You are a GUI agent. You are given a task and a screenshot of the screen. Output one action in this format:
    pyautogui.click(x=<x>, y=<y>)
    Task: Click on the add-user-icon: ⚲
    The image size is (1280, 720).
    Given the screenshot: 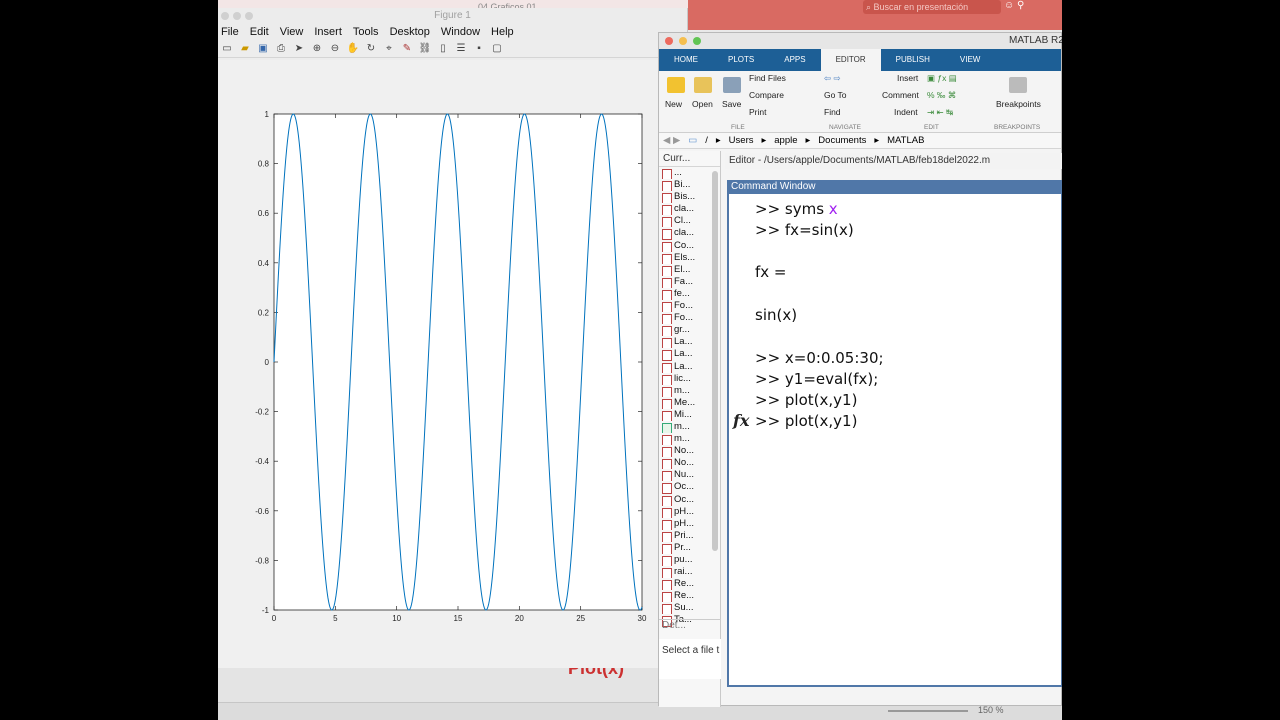 What is the action you would take?
    pyautogui.click(x=1020, y=5)
    